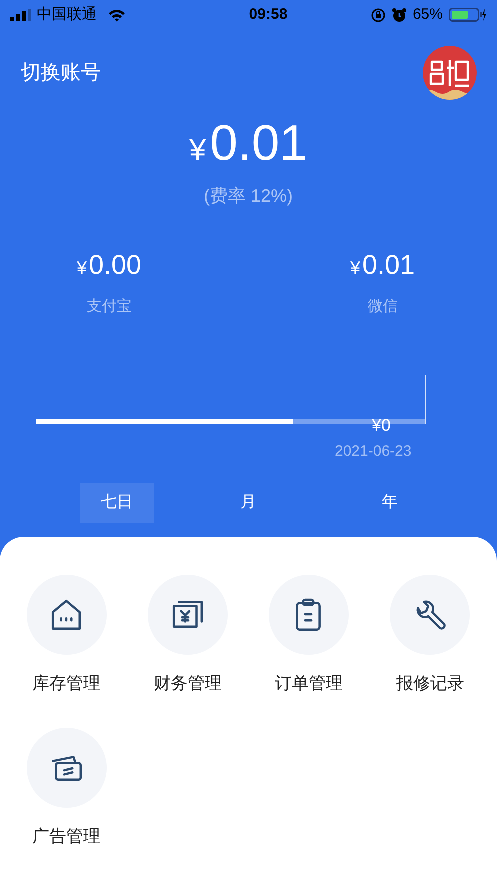 Image resolution: width=497 pixels, height=883 pixels. I want to click on channel-amount: 0.01, so click(389, 265).